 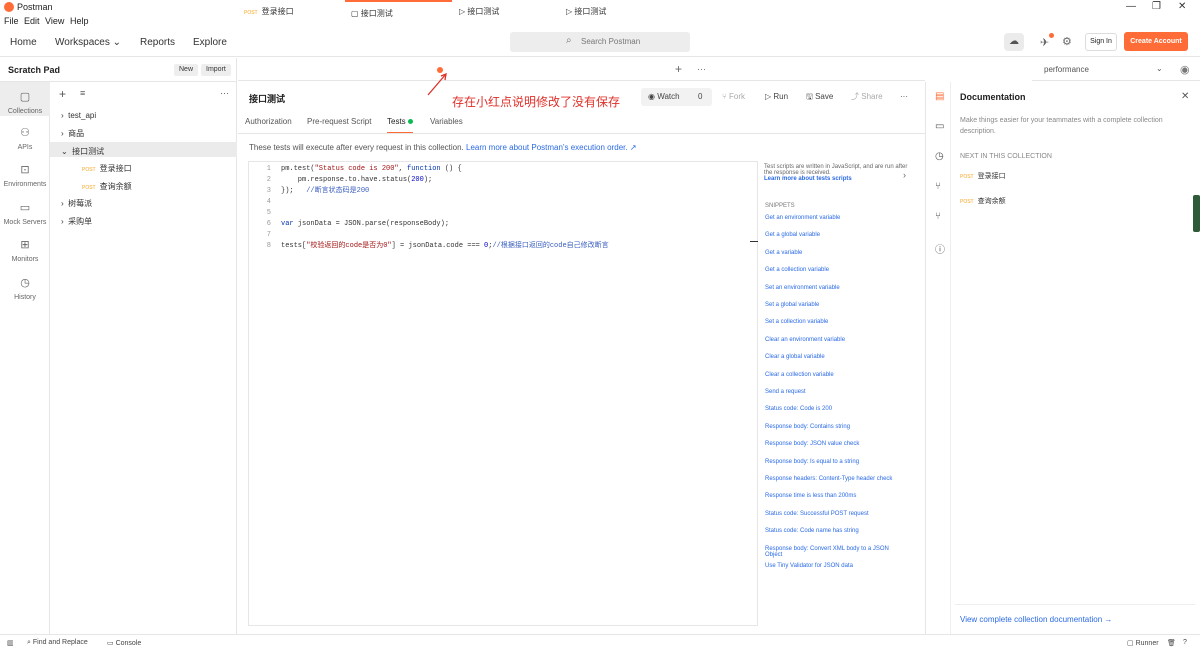 What do you see at coordinates (1182, 6) in the screenshot?
I see `close-window-icon: ✕` at bounding box center [1182, 6].